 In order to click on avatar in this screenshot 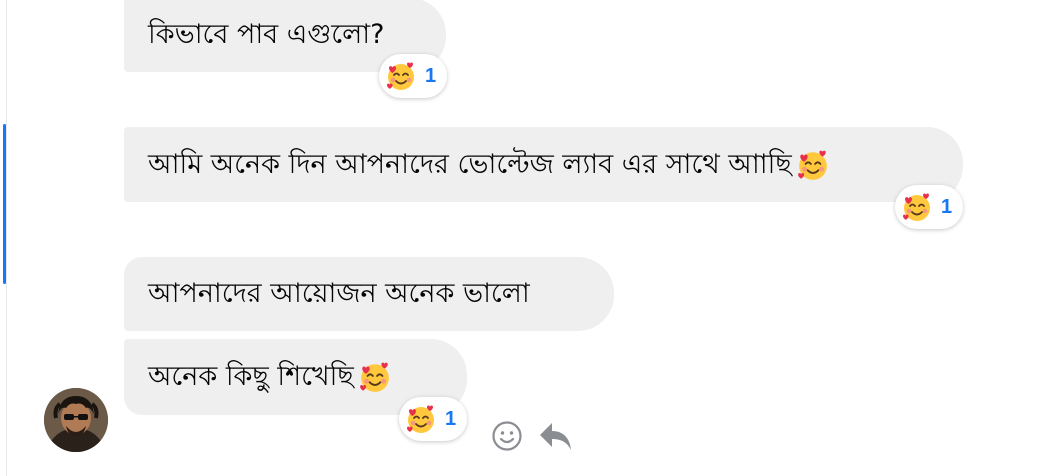, I will do `click(76, 420)`.